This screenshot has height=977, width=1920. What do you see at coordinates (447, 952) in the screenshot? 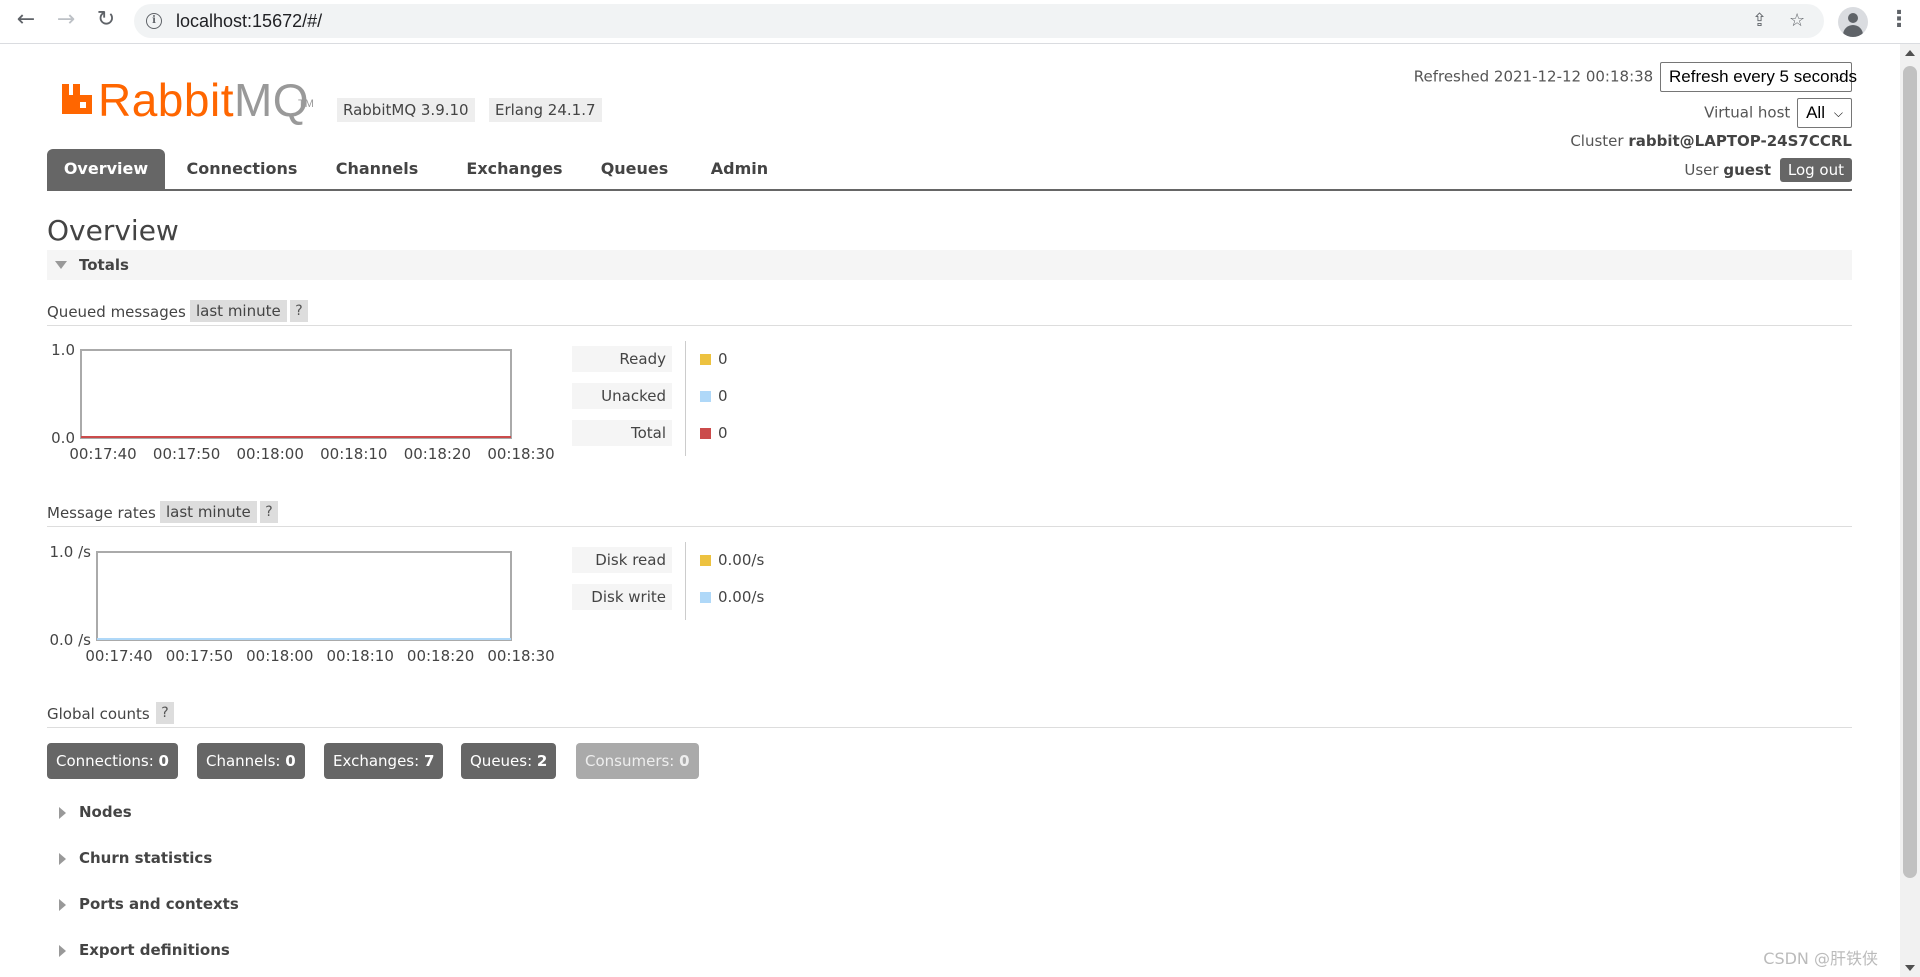
I see `section-export-definitions: Export definitions` at bounding box center [447, 952].